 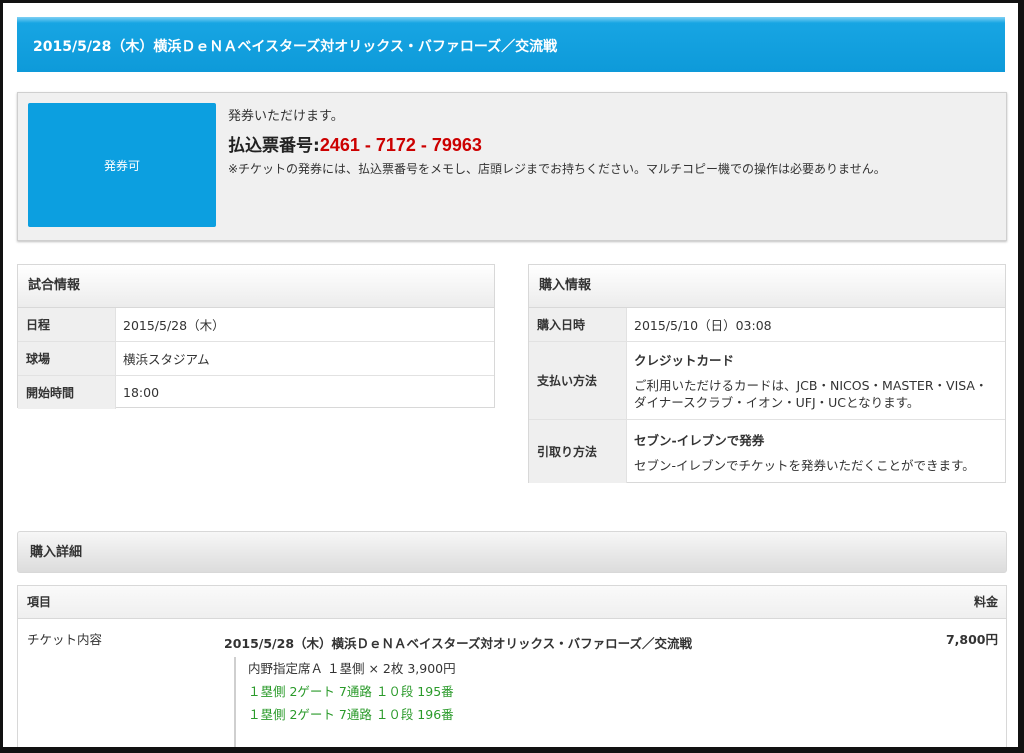 What do you see at coordinates (684, 360) in the screenshot?
I see `payment-method-title: クレジットカード` at bounding box center [684, 360].